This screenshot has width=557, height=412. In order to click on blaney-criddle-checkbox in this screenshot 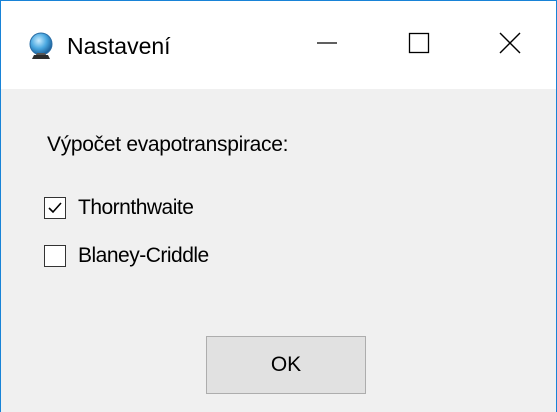, I will do `click(55, 256)`.